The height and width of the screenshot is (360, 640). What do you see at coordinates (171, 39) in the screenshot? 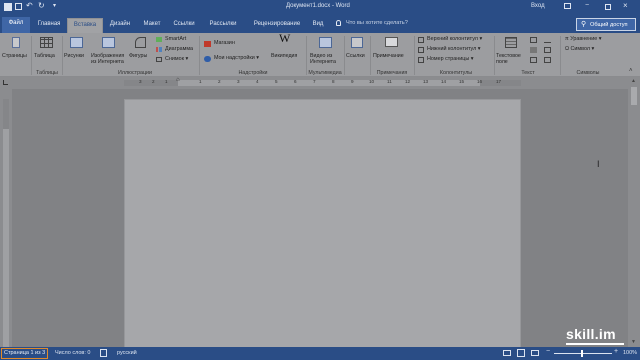
I see `smartart-button: SmartArt` at bounding box center [171, 39].